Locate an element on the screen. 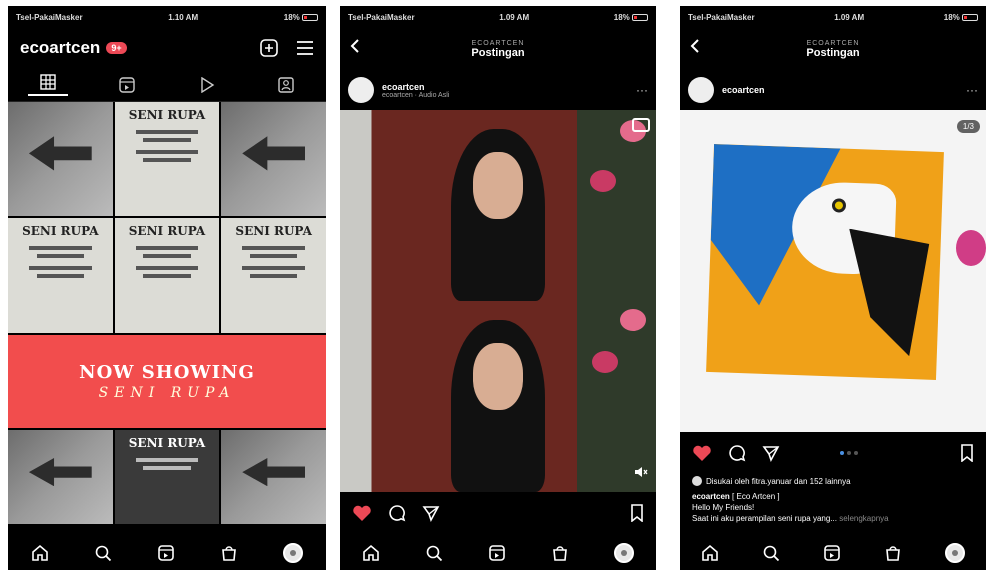 The image size is (988, 574). tab-reels is located at coordinates (127, 84).